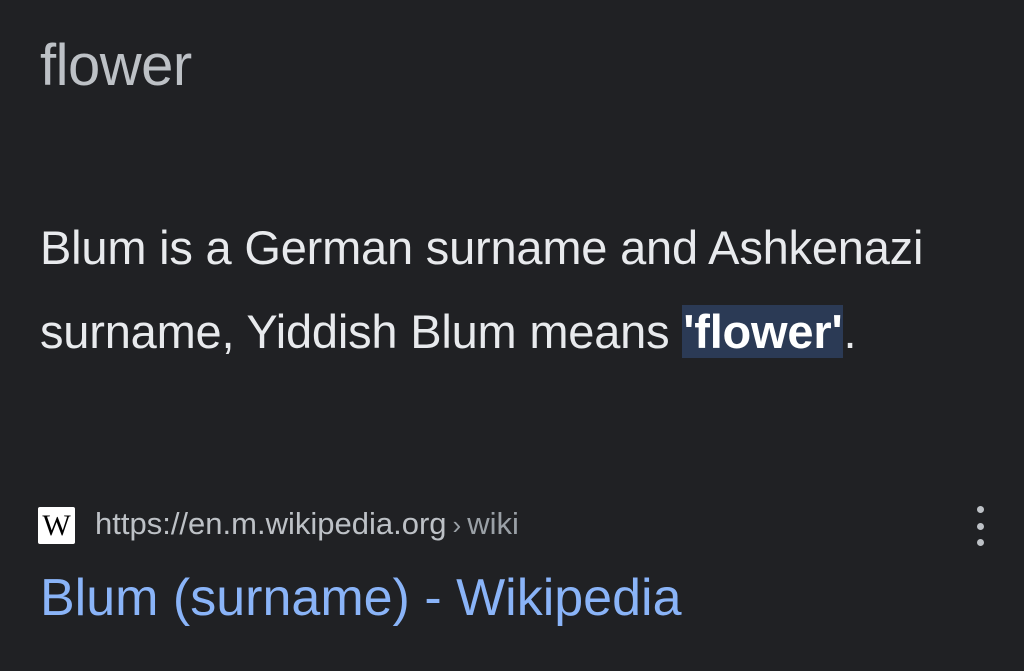  I want to click on result-url: https://en.m.wikipedia.org › wiki, so click(307, 524).